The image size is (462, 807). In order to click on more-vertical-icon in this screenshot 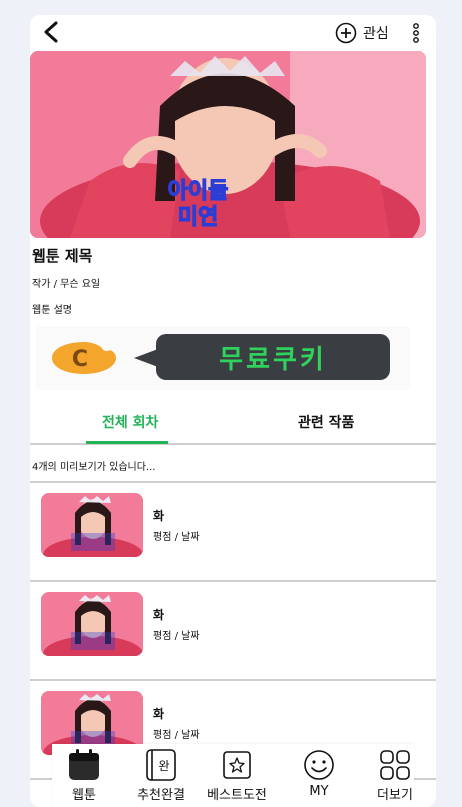, I will do `click(416, 33)`.